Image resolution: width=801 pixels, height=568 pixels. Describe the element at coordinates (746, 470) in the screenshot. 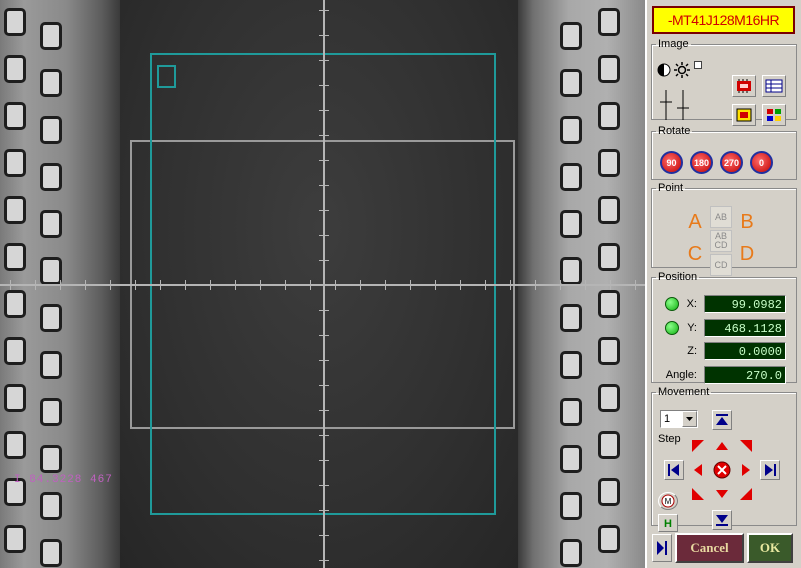

I see `move-right-button` at that location.